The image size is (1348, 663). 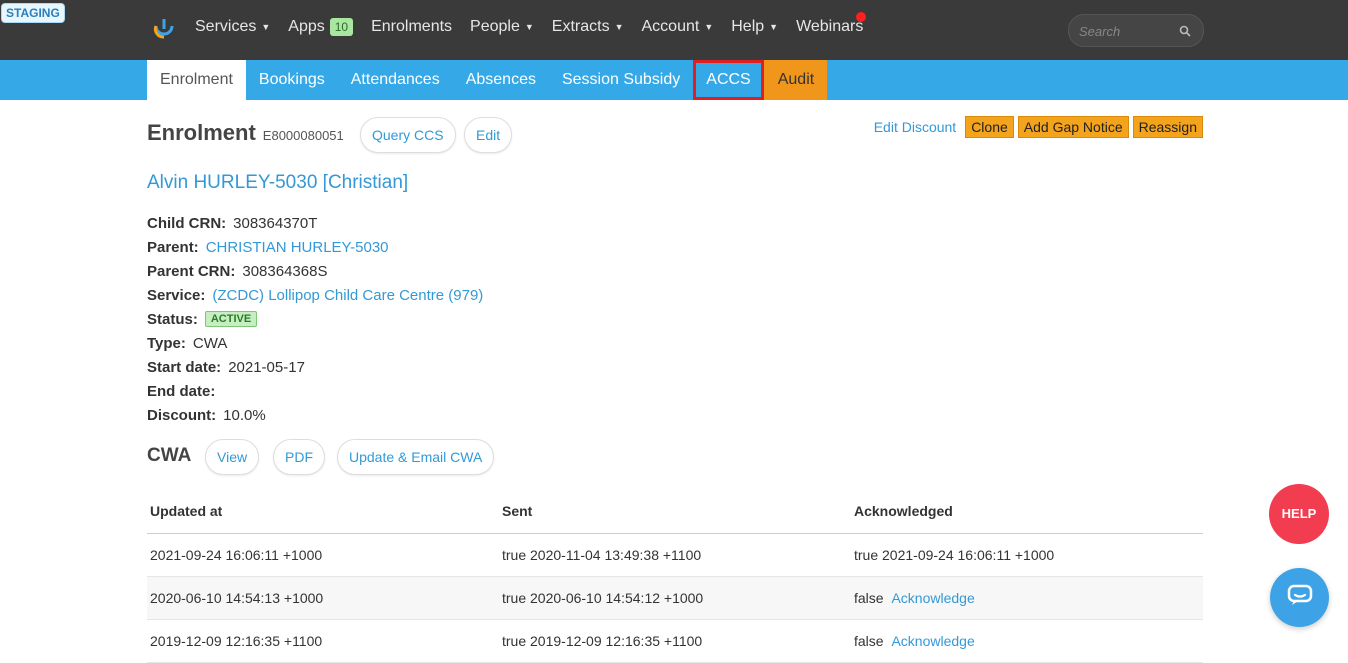 What do you see at coordinates (501, 80) in the screenshot?
I see `tab-absences: Absences` at bounding box center [501, 80].